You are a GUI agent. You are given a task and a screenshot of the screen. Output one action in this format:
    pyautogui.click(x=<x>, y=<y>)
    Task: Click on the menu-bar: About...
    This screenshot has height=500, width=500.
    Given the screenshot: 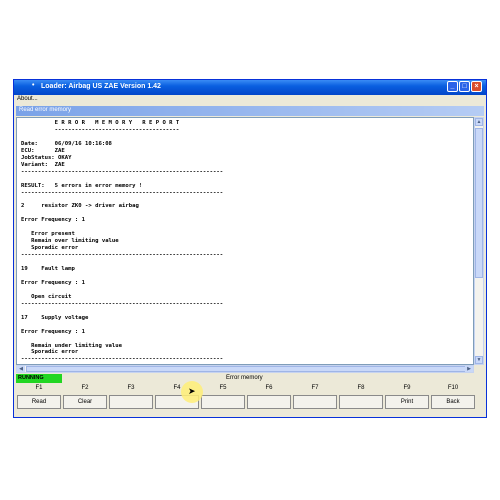 What is the action you would take?
    pyautogui.click(x=250, y=100)
    